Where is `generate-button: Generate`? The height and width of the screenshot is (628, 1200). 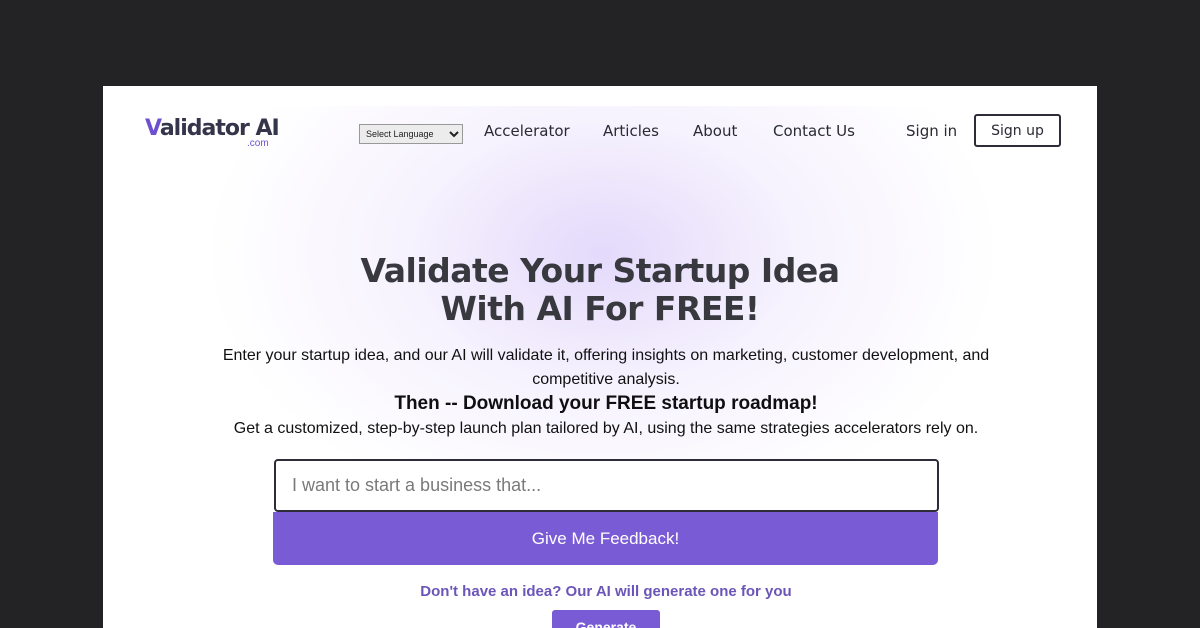
generate-button: Generate is located at coordinates (606, 619).